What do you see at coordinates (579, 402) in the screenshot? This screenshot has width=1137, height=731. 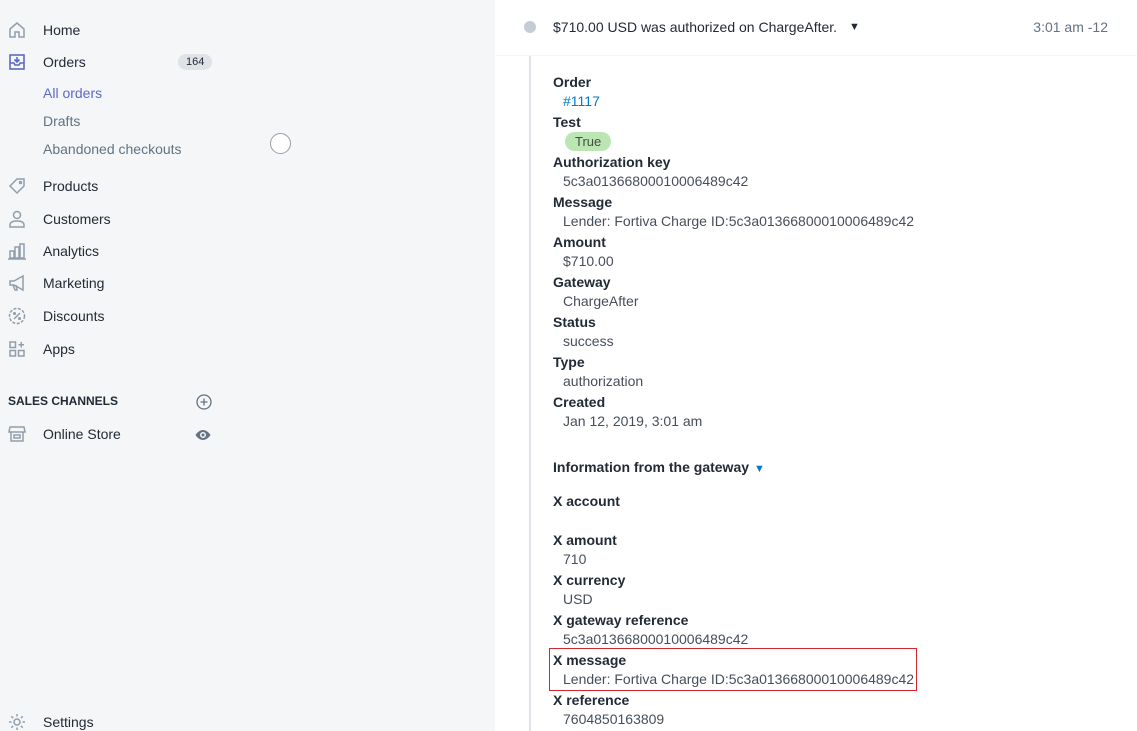 I see `created-label: Created` at bounding box center [579, 402].